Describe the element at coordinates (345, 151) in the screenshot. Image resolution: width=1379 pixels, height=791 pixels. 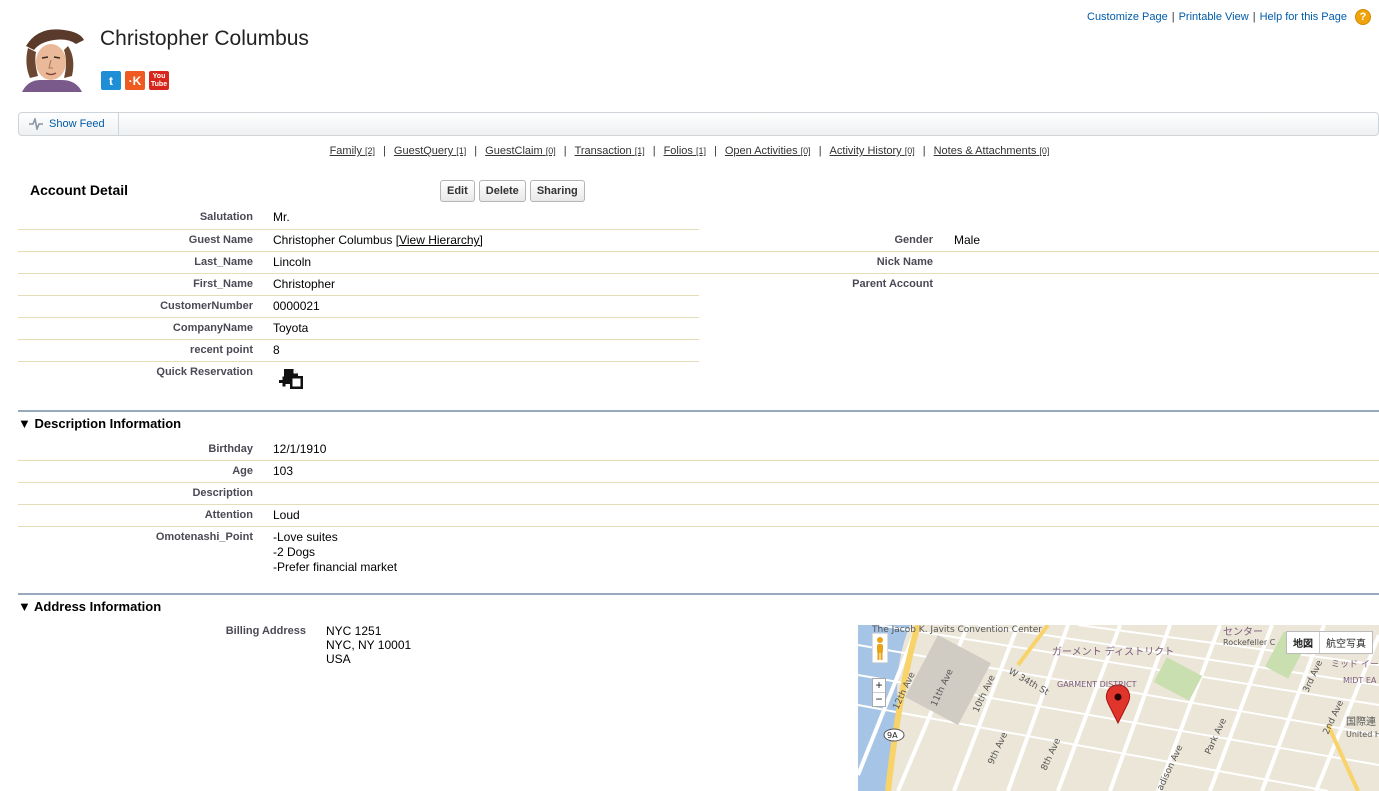
I see `related-link-label: Family` at that location.